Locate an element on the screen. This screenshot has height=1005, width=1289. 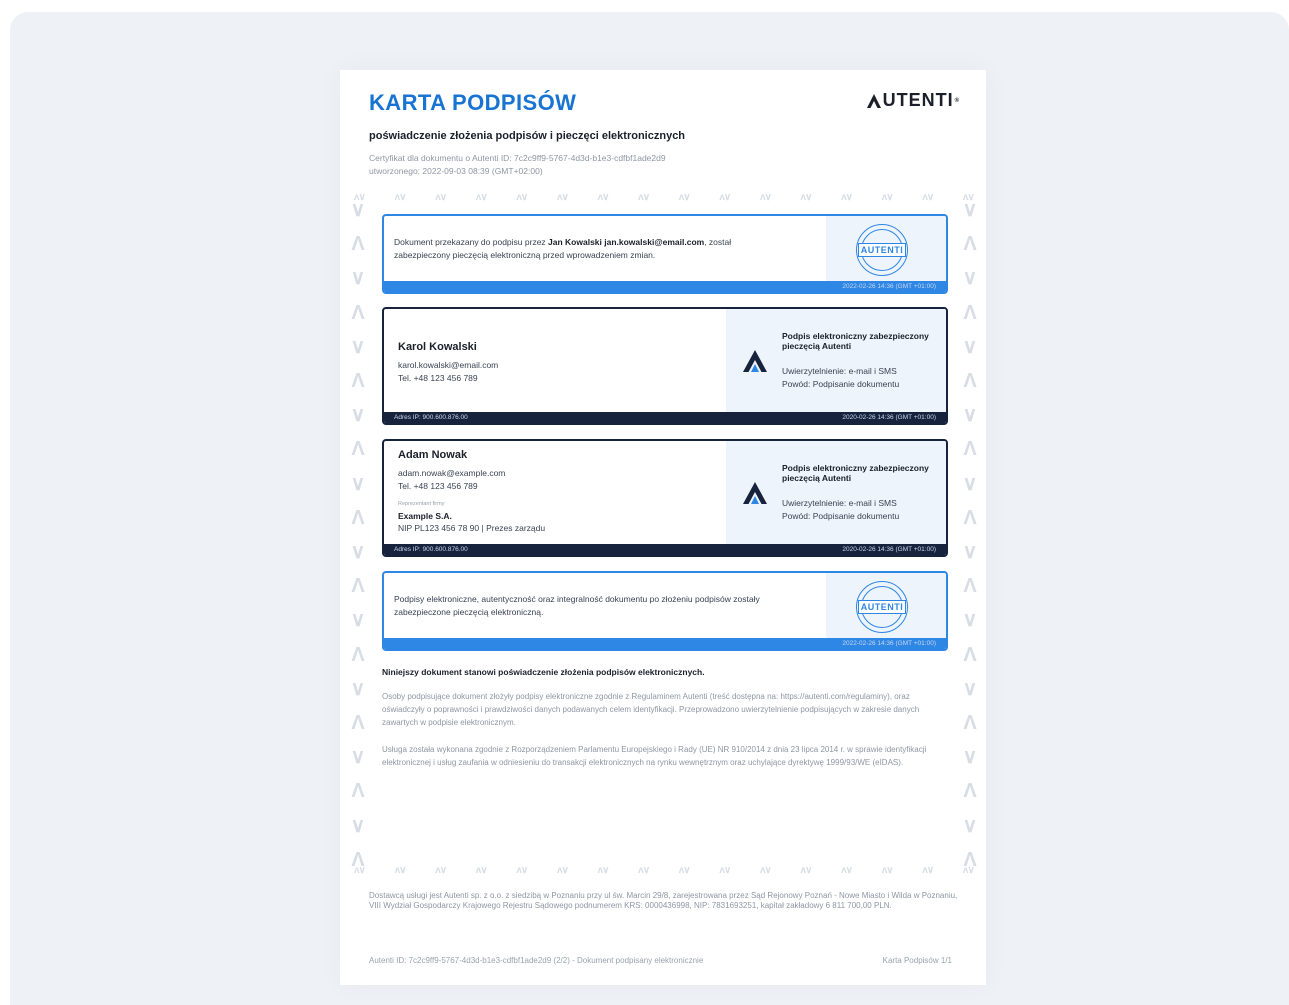
logo-text: UTENTI is located at coordinates (918, 100).